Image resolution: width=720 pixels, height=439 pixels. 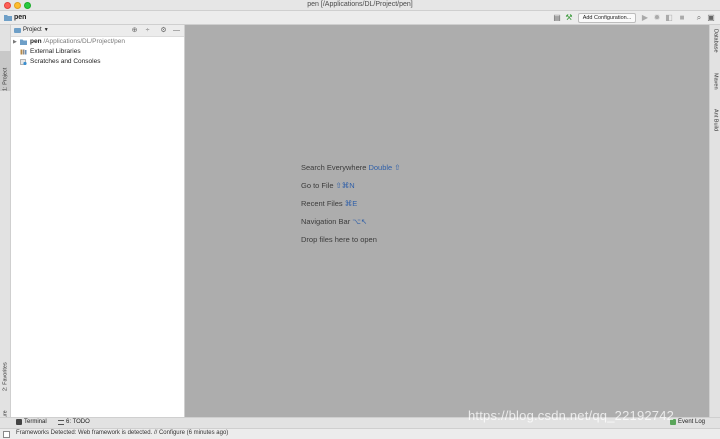 I want to click on tree-item-label: External Libraries, so click(x=55, y=51).